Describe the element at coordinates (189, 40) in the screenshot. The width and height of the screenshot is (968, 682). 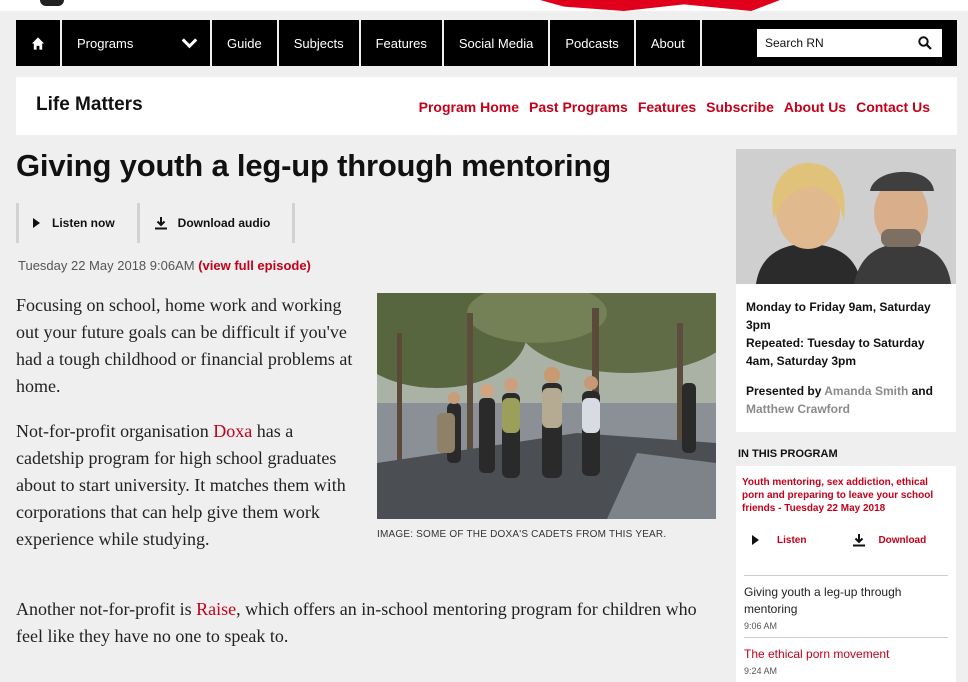
I see `chevron-down-icon` at that location.